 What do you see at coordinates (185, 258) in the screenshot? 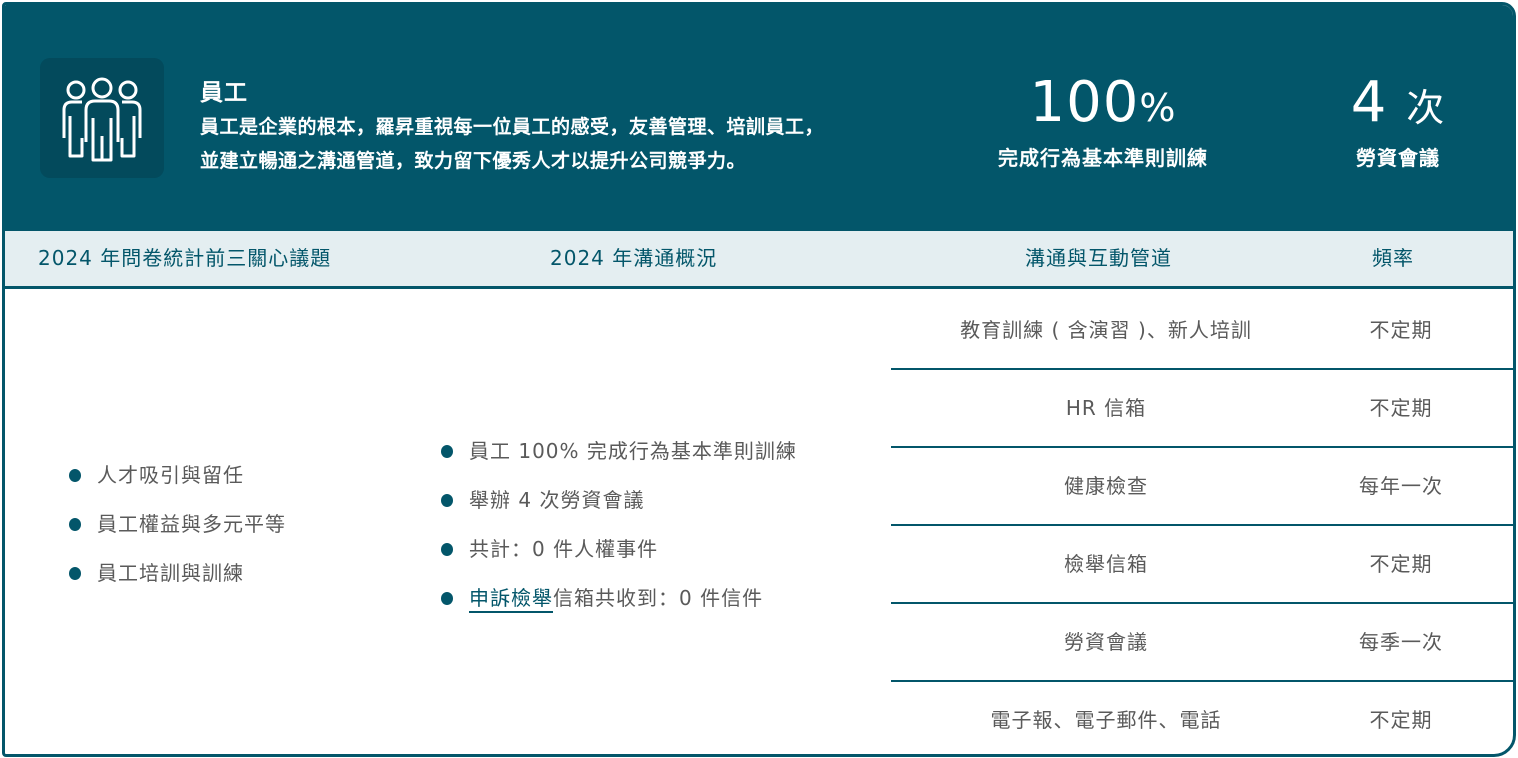
I see `column-header-concerns: 2024 年問卷統計前三關心議題` at bounding box center [185, 258].